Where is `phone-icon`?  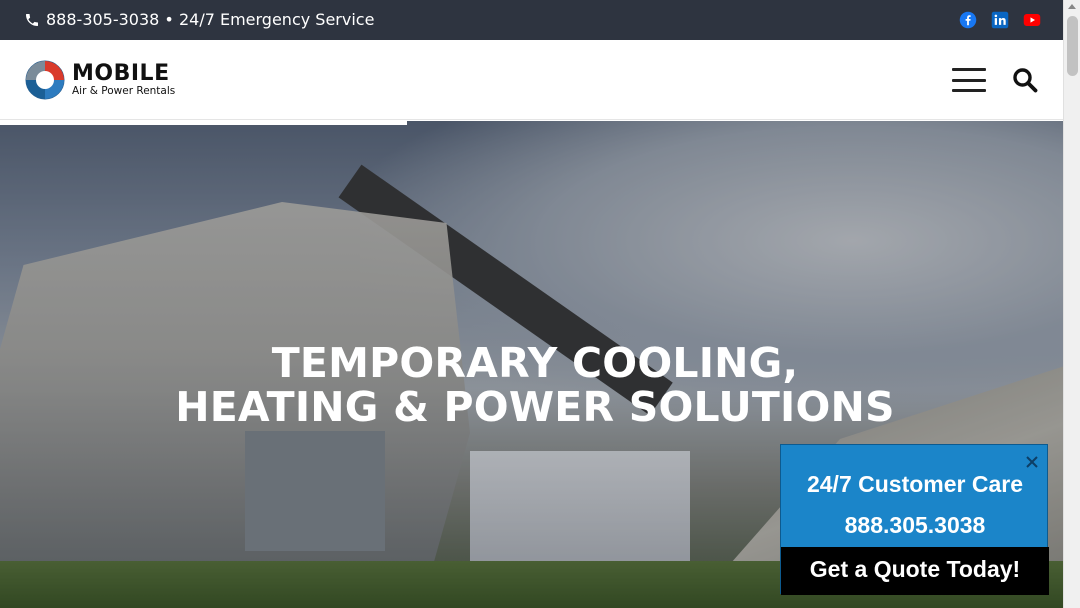 phone-icon is located at coordinates (32, 19).